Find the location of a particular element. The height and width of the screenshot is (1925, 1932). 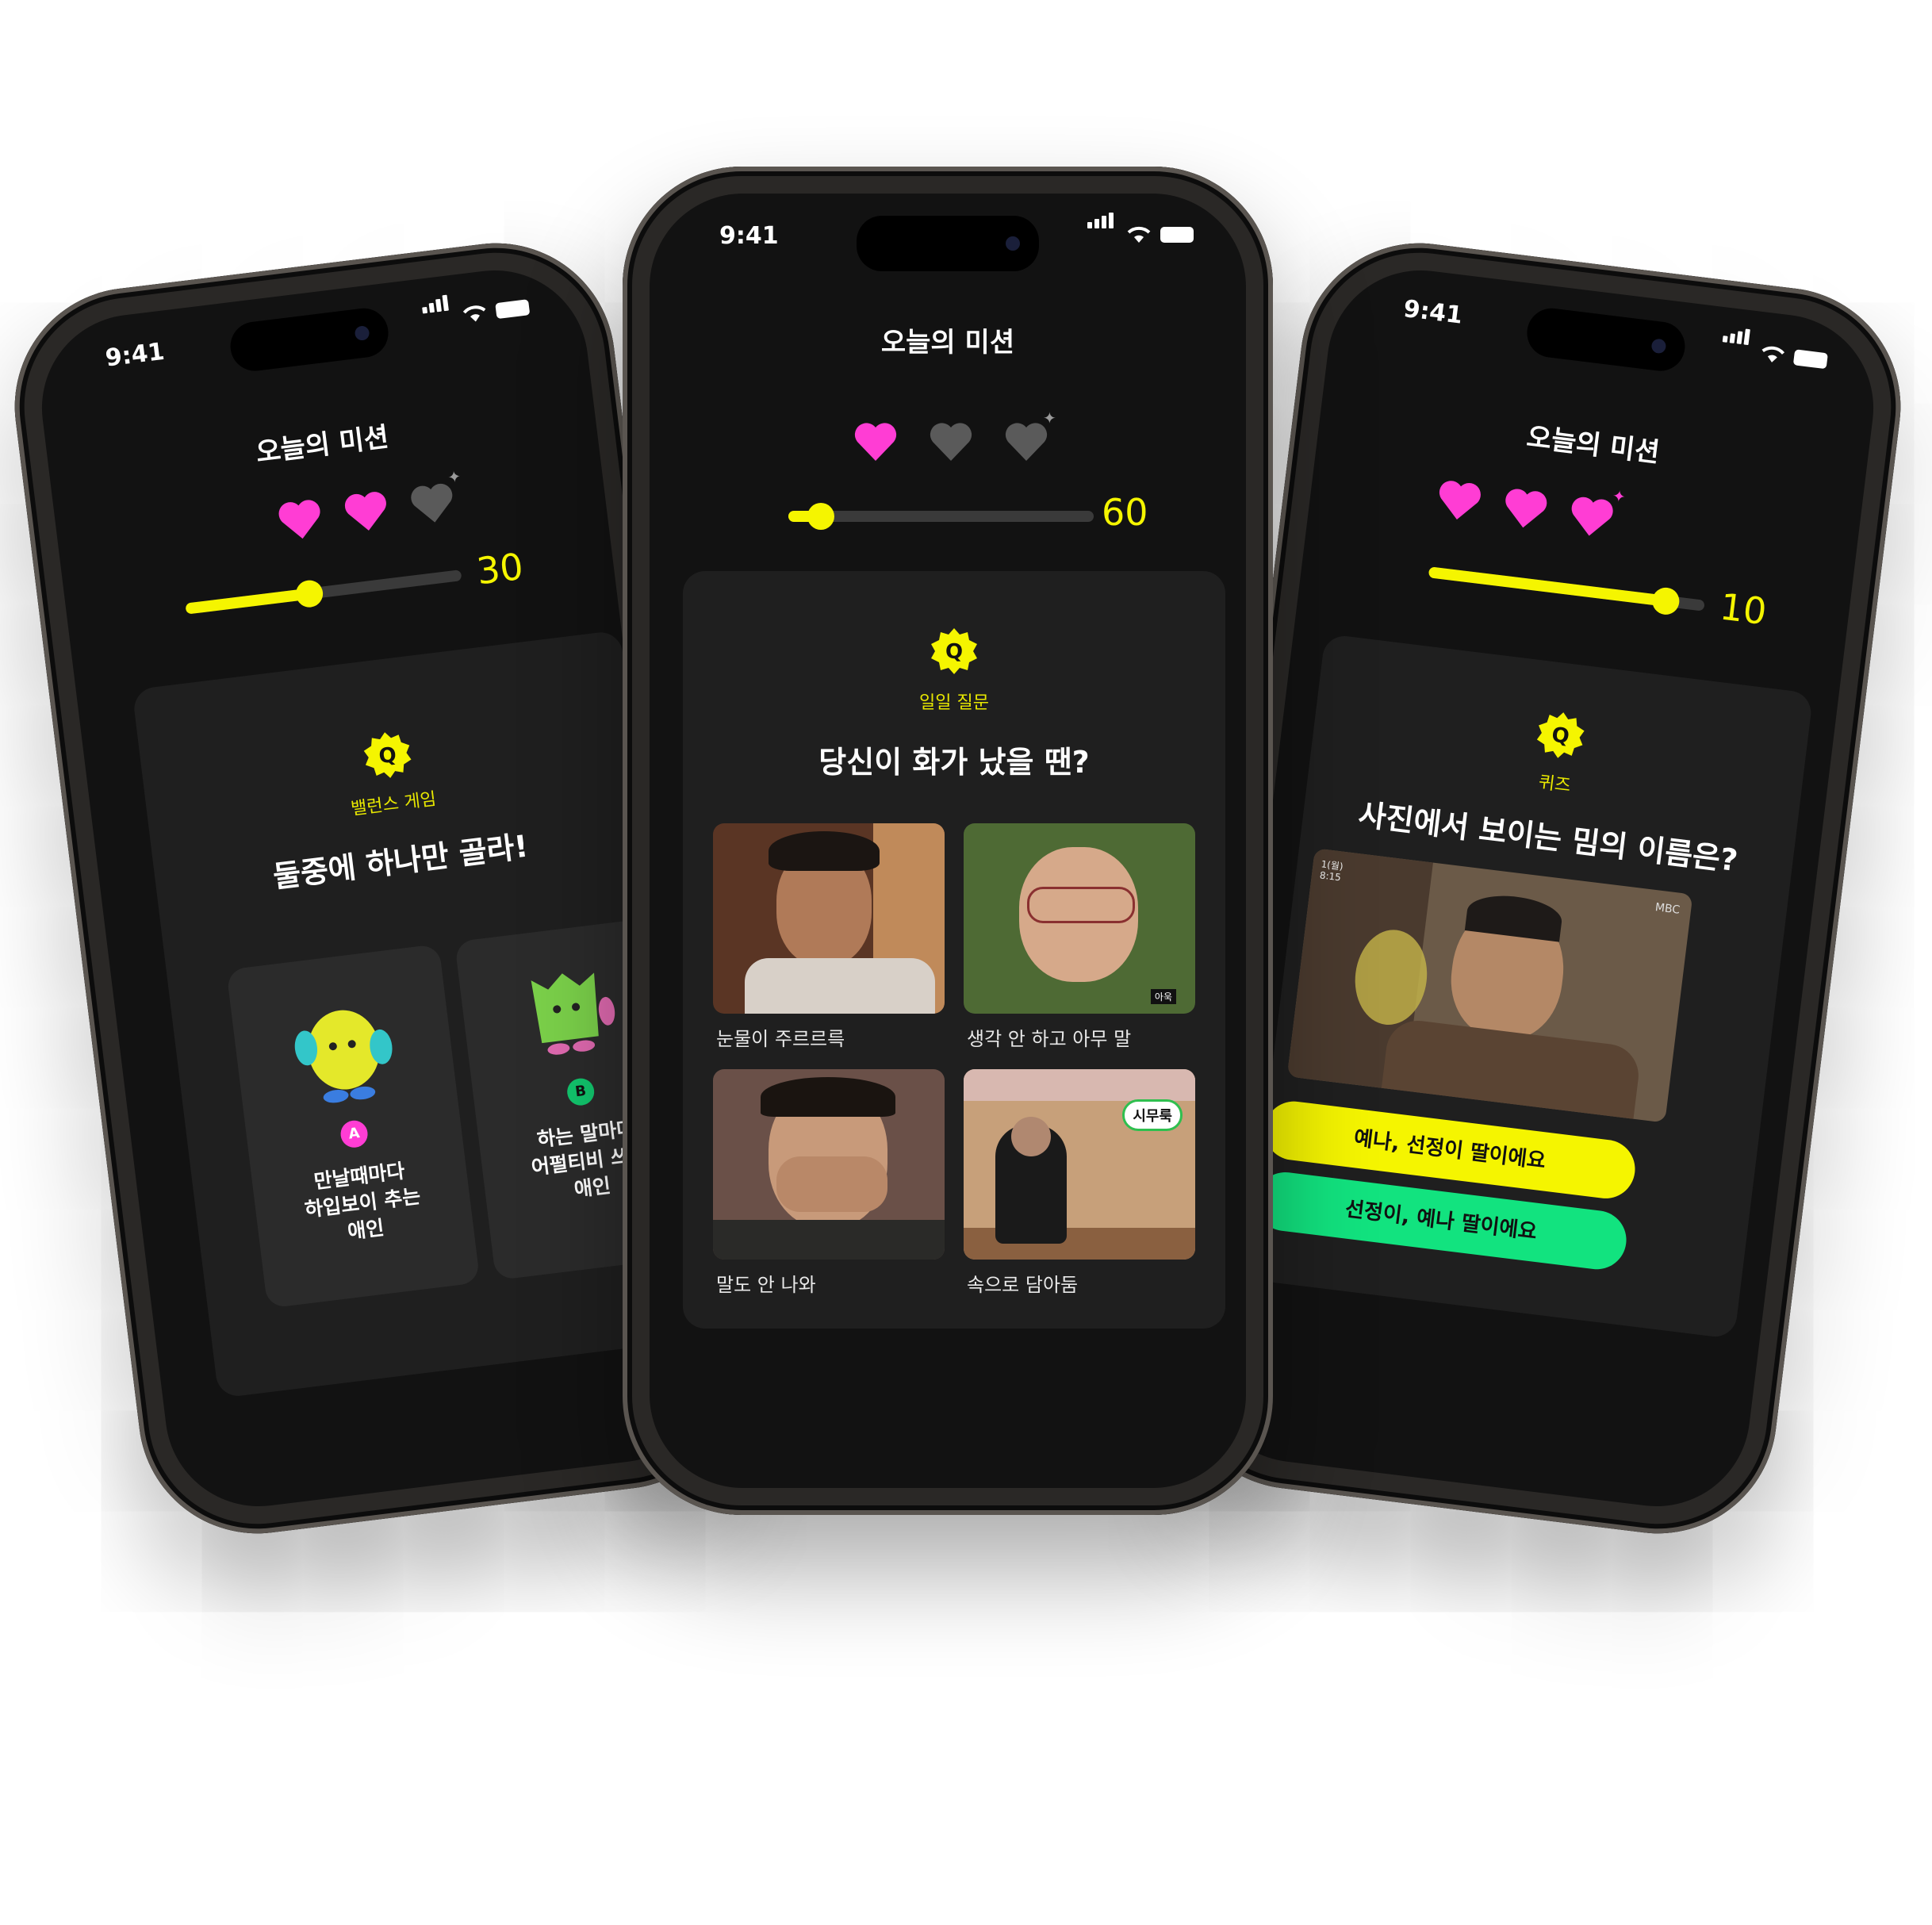

green-character-icon is located at coordinates (573, 1013).